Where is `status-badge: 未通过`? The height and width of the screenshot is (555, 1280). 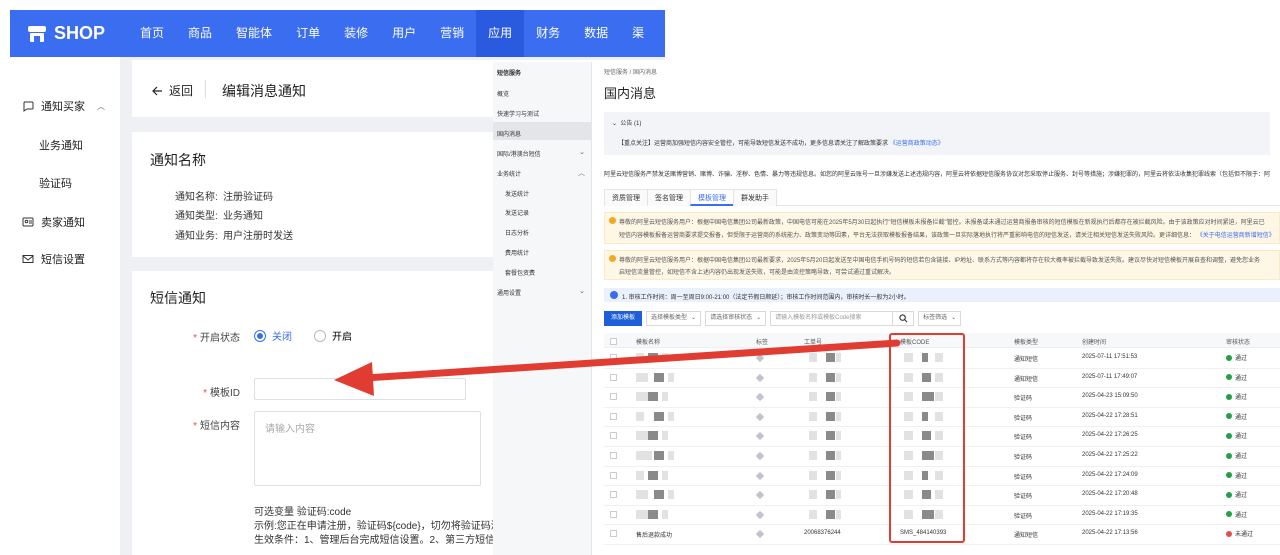 status-badge: 未通过 is located at coordinates (1239, 533).